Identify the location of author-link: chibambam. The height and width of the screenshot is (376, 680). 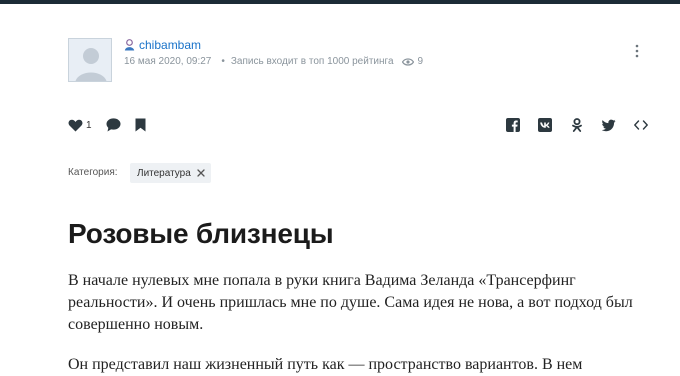
(162, 45).